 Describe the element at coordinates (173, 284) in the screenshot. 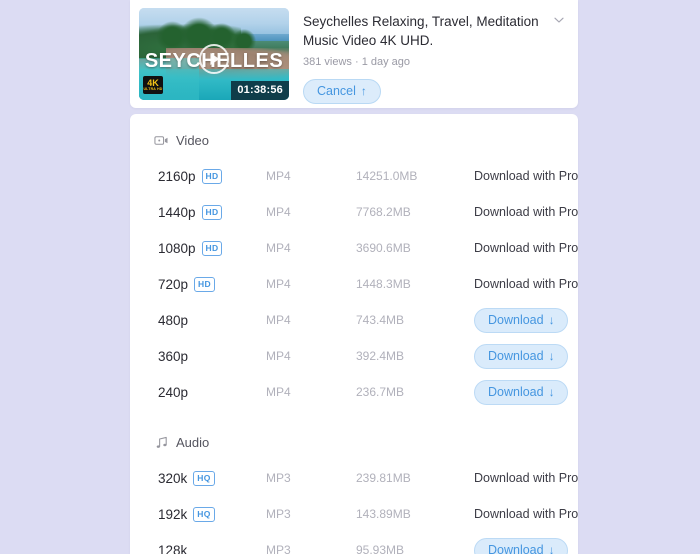

I see `quality-label: 720p` at that location.